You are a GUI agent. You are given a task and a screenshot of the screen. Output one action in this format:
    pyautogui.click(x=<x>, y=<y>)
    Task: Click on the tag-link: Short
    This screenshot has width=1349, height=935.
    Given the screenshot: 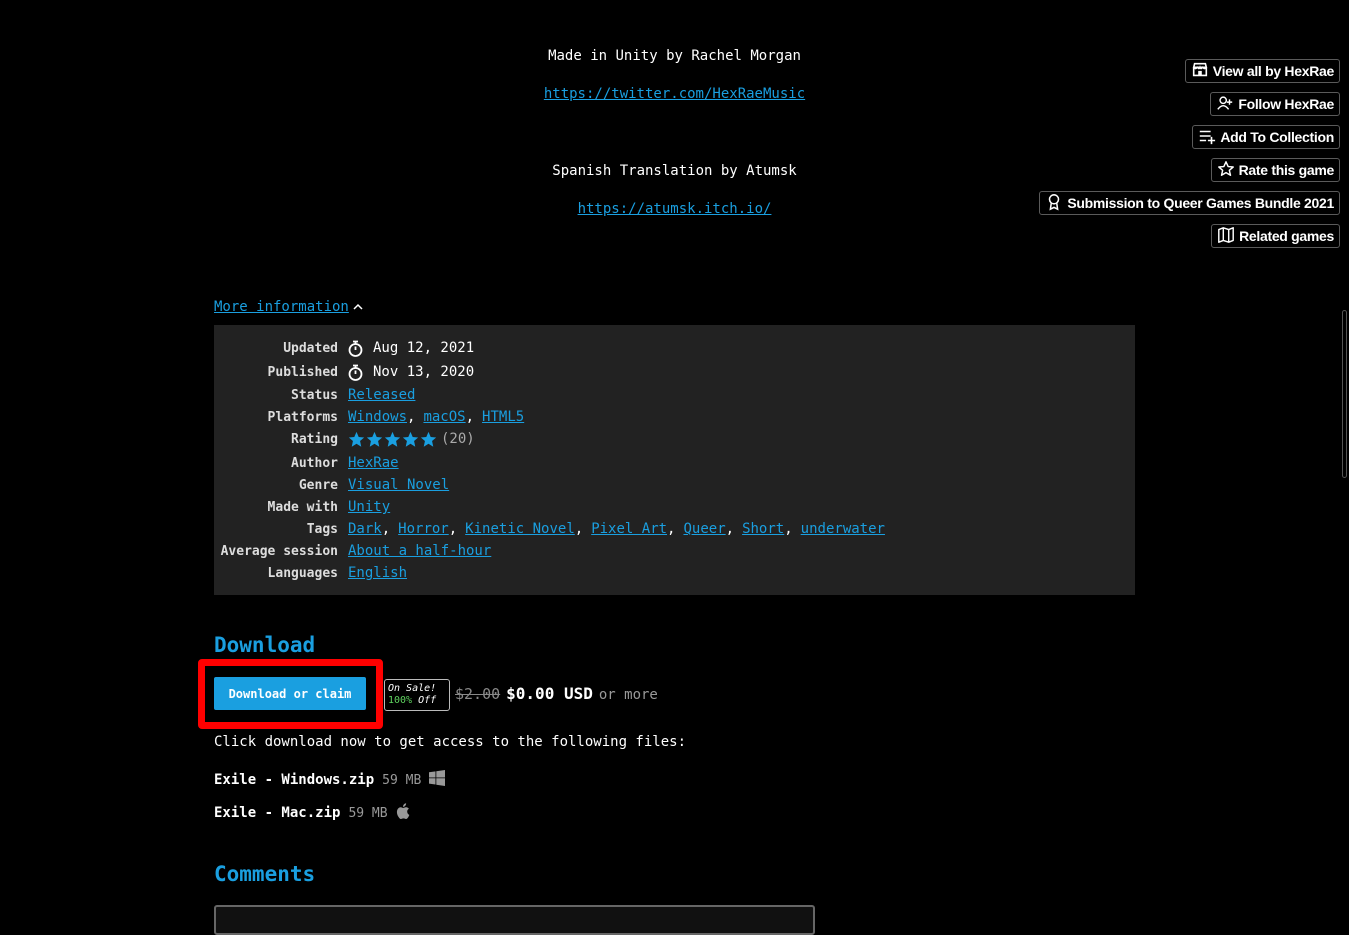 What is the action you would take?
    pyautogui.click(x=763, y=529)
    